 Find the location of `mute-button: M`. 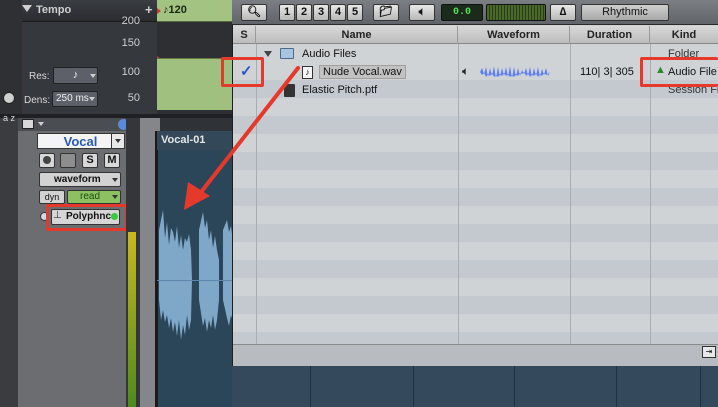

mute-button: M is located at coordinates (112, 160).